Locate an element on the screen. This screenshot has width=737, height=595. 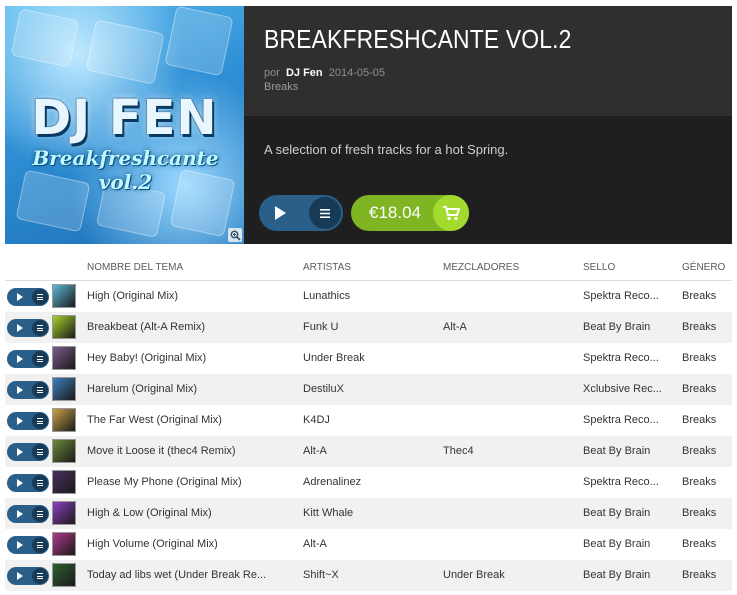
track-artists: DestiluX is located at coordinates (368, 389).